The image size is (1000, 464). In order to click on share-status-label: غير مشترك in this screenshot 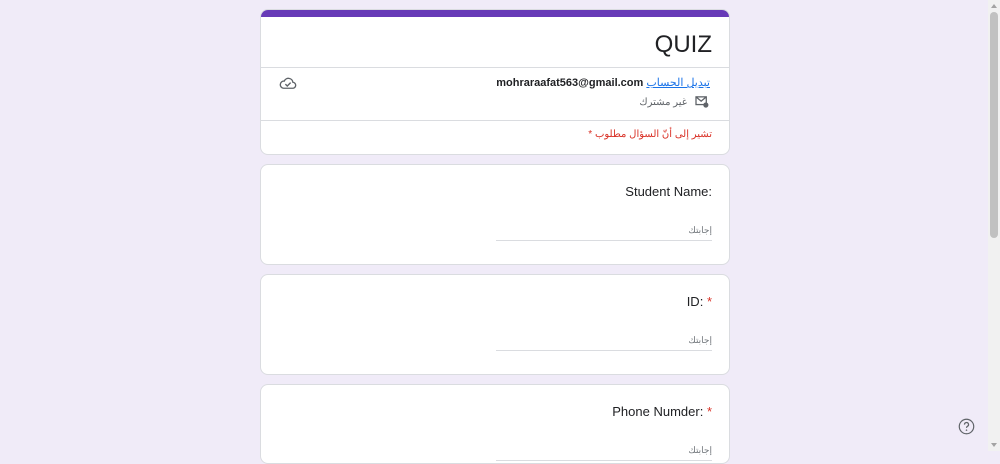, I will do `click(663, 102)`.